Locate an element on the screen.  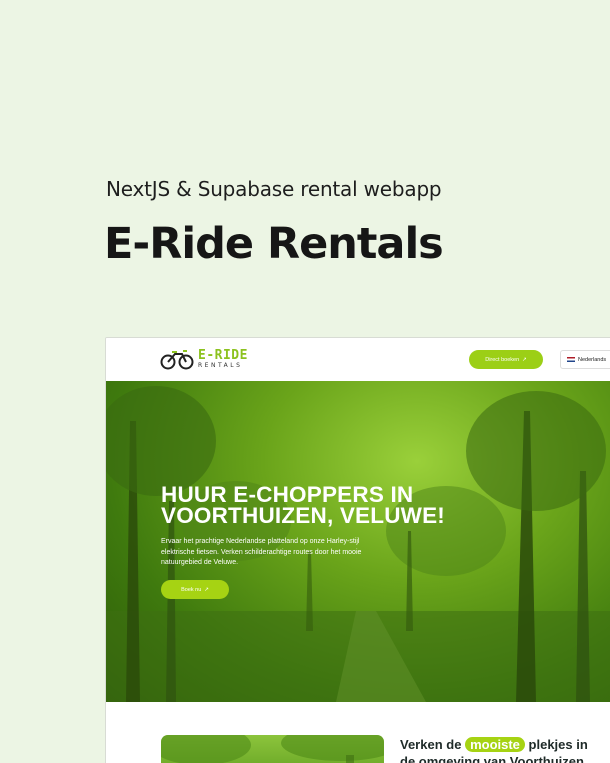
language-selector: Nederlands is located at coordinates (585, 359).